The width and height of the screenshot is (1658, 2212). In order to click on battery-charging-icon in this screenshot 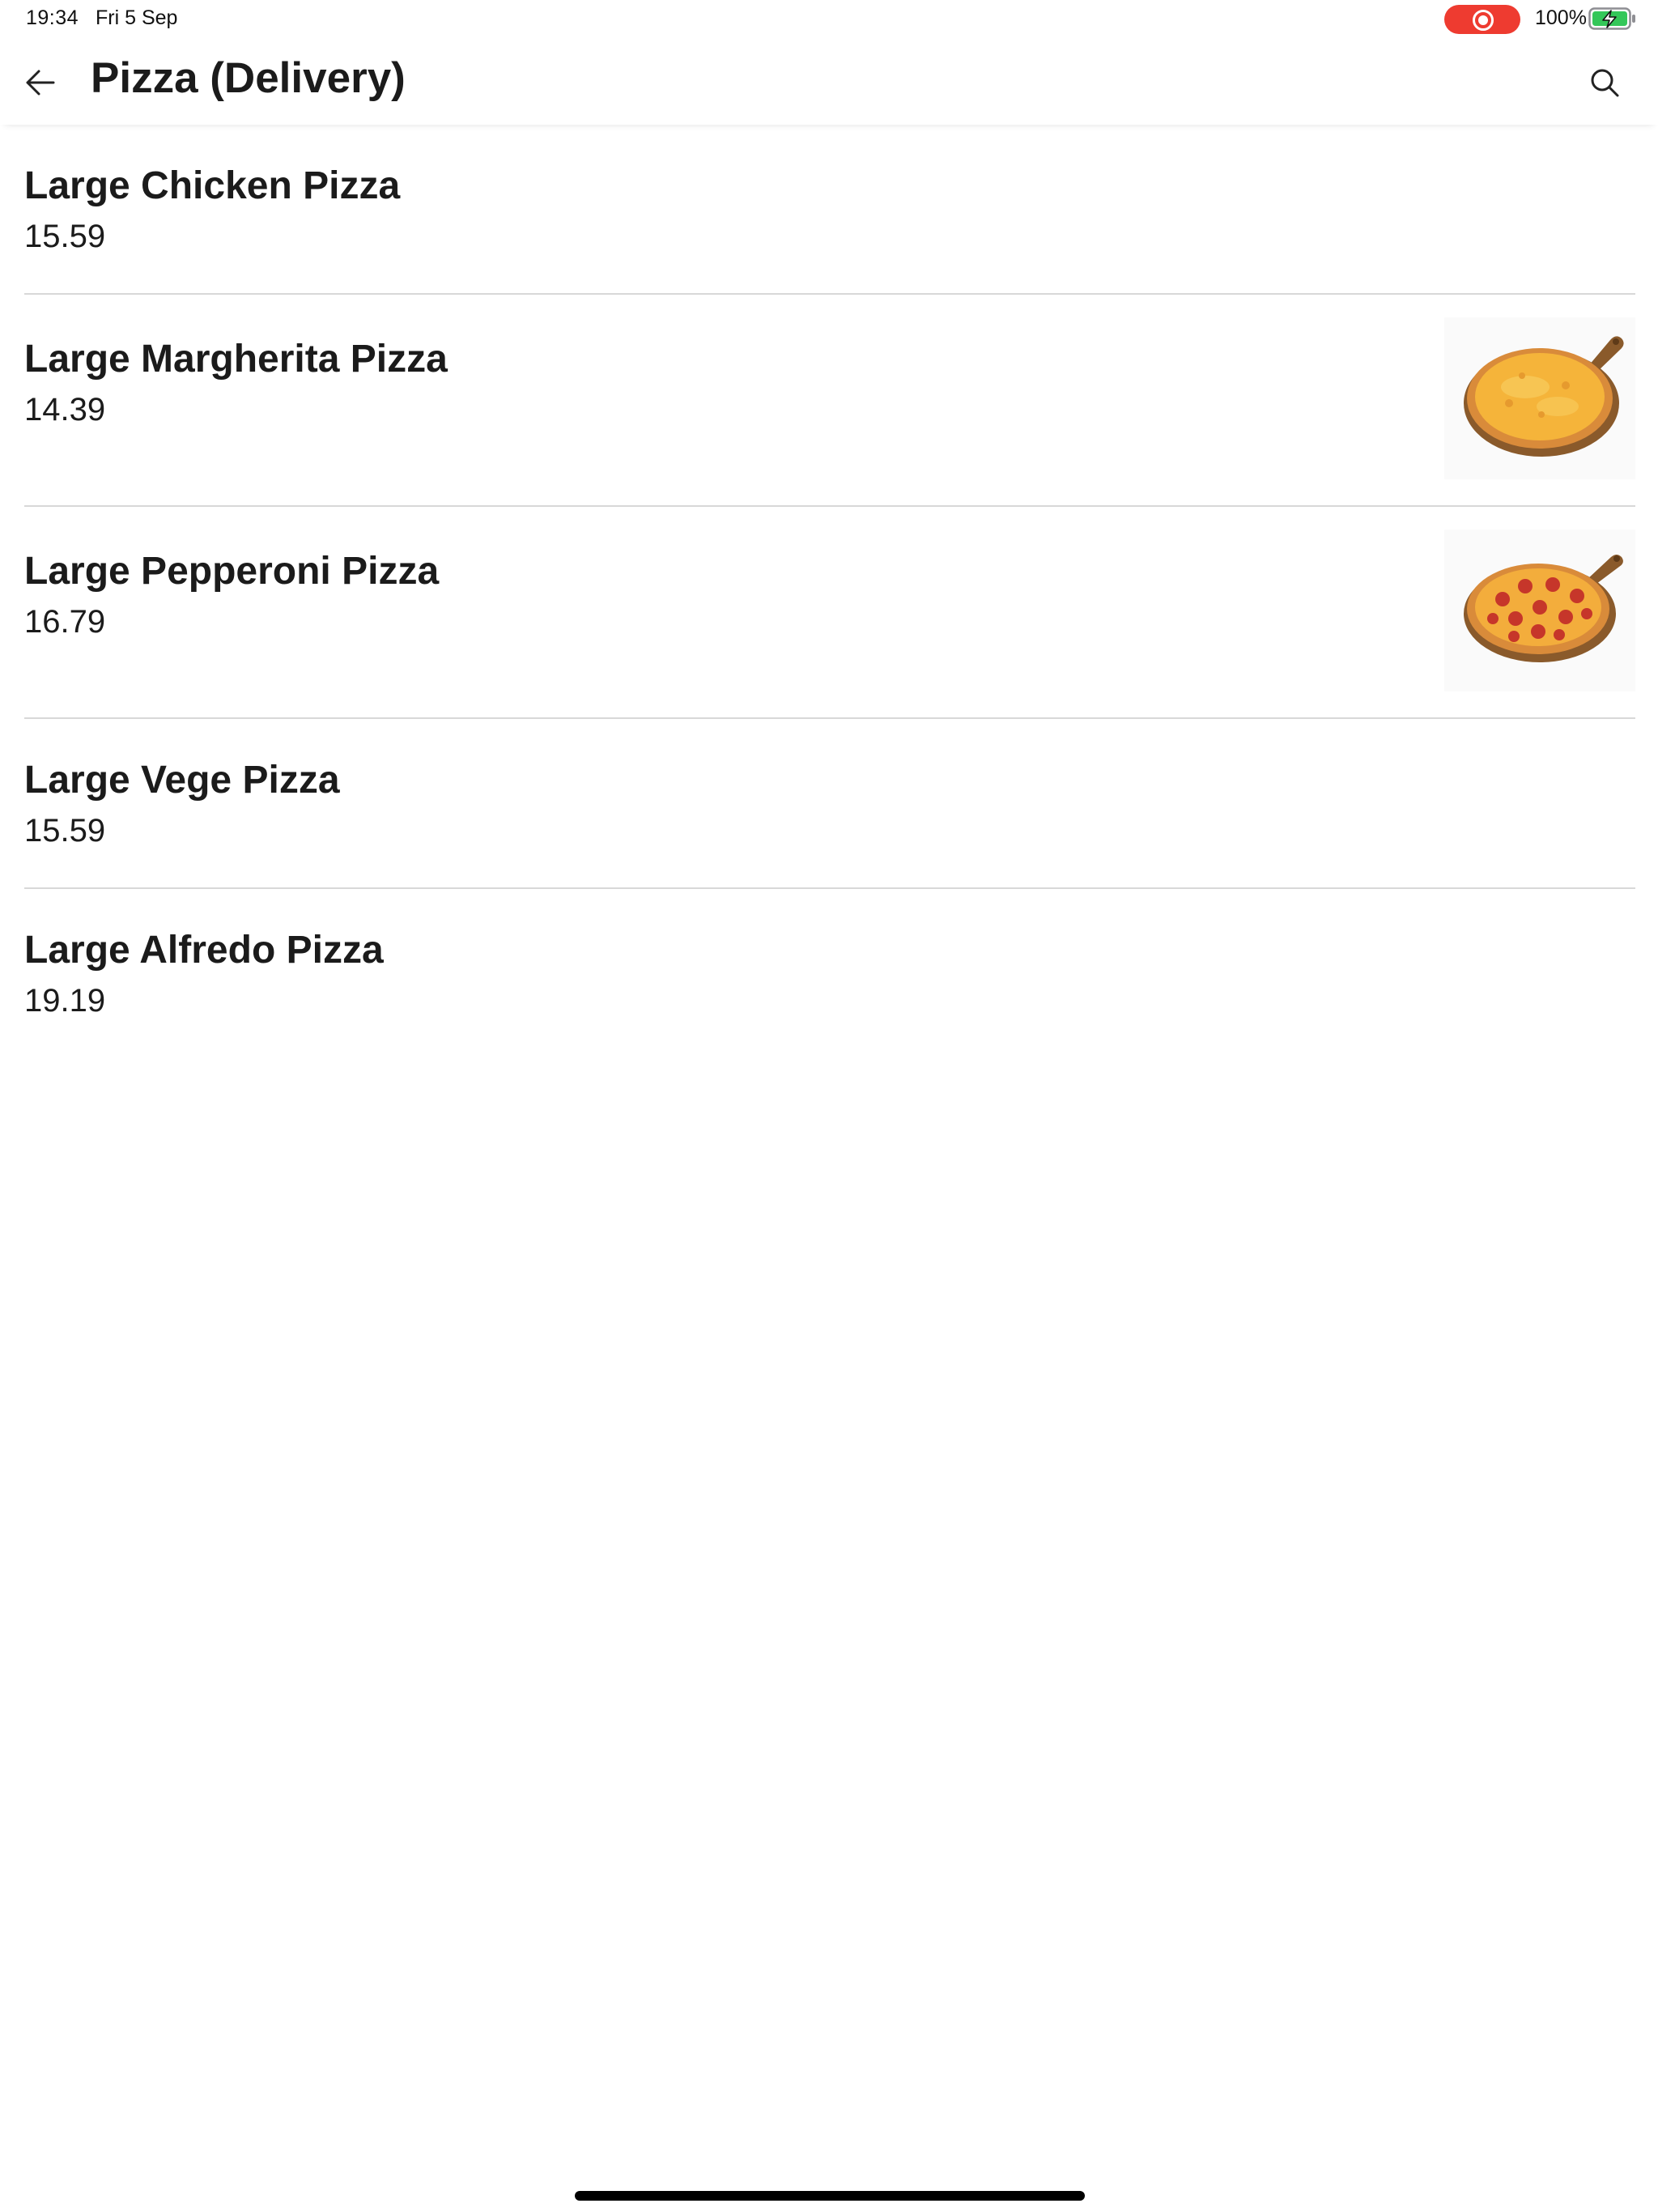, I will do `click(1611, 19)`.